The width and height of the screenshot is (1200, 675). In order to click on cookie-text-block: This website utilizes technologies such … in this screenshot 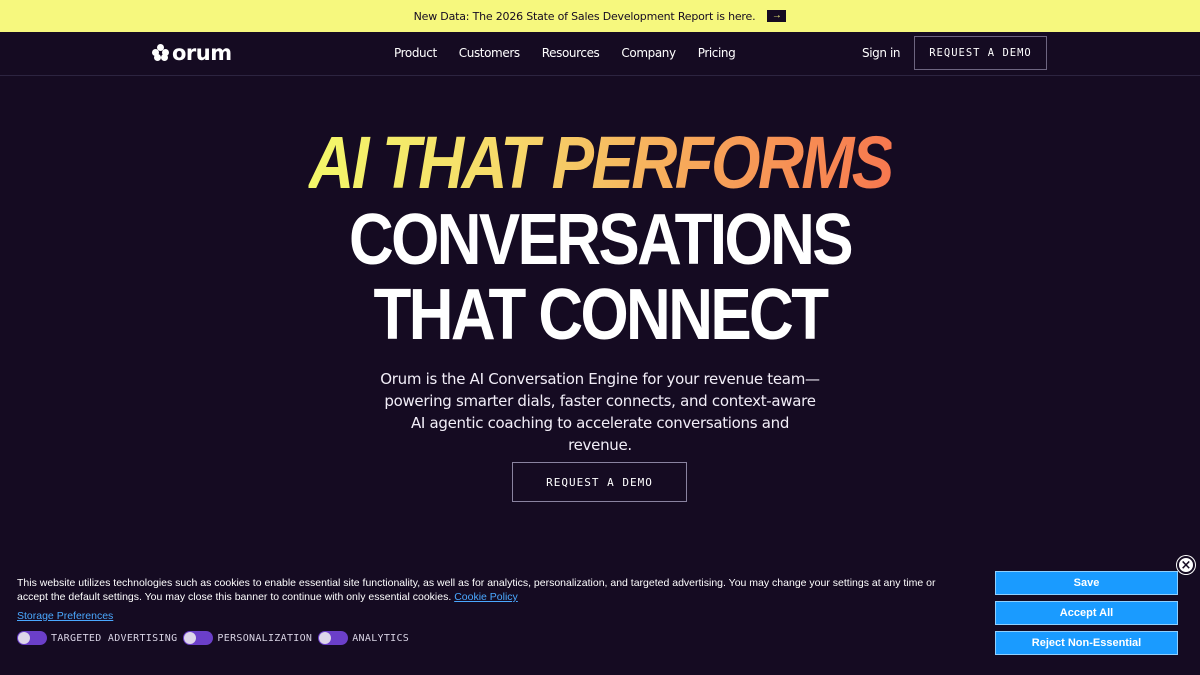, I will do `click(492, 590)`.